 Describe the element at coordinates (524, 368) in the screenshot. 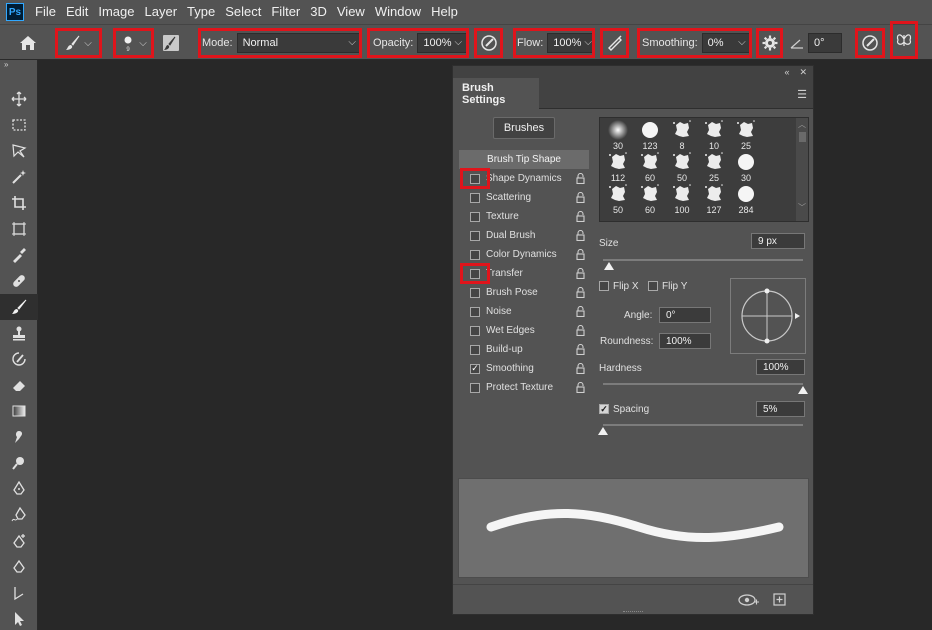

I see `brush-option-row: ✓ Smoothing` at that location.